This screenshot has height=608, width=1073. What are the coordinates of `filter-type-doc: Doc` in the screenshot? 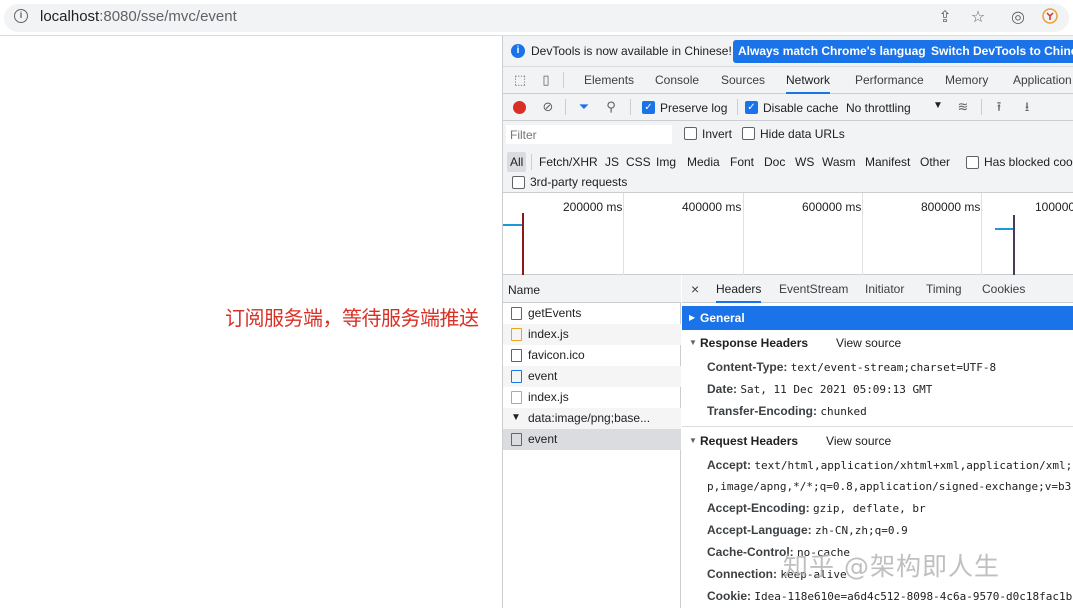 It's located at (774, 162).